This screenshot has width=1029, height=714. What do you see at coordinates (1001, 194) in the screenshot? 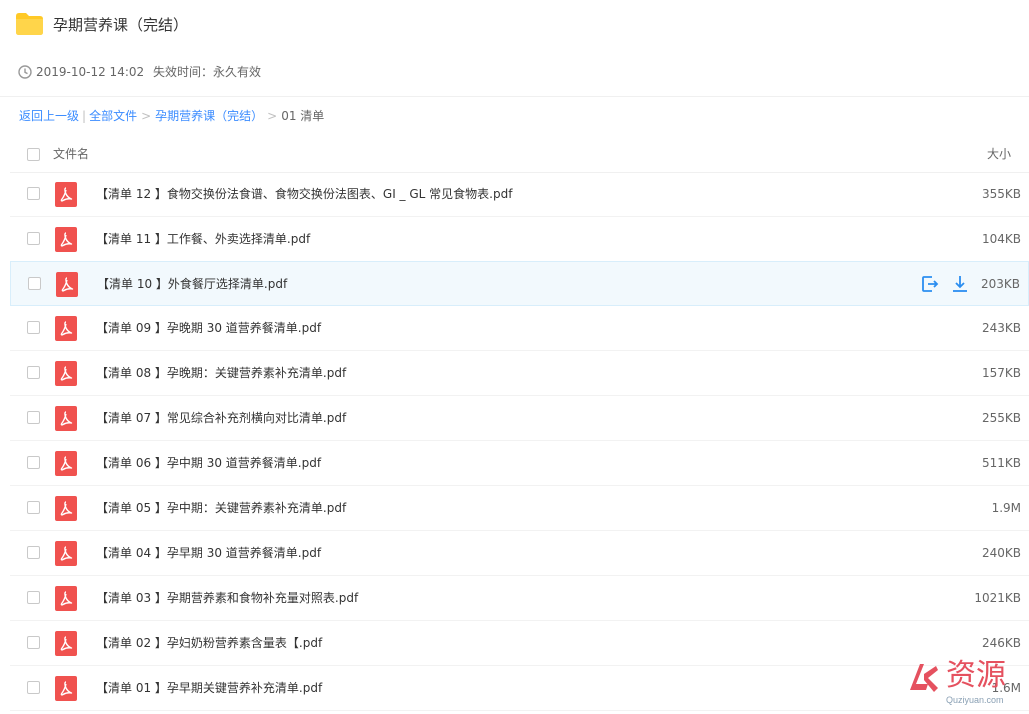
I see `file-size: 355KB` at bounding box center [1001, 194].